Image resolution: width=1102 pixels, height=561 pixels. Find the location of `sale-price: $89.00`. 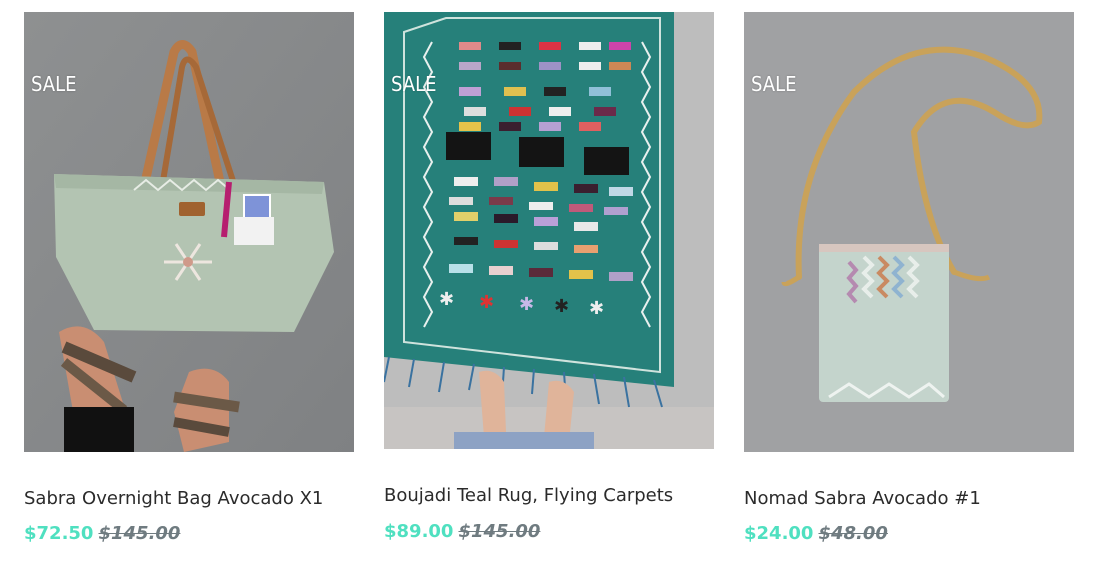

sale-price: $89.00 is located at coordinates (419, 531).